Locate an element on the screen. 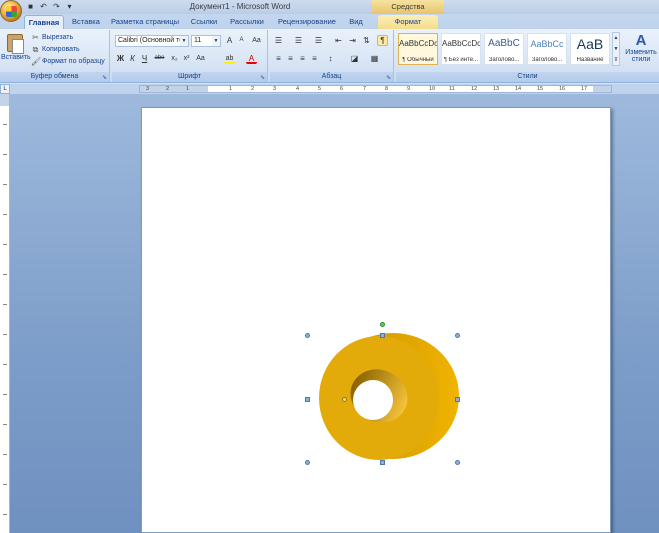 This screenshot has width=659, height=533. ruler-number: 8 is located at coordinates (387, 89).